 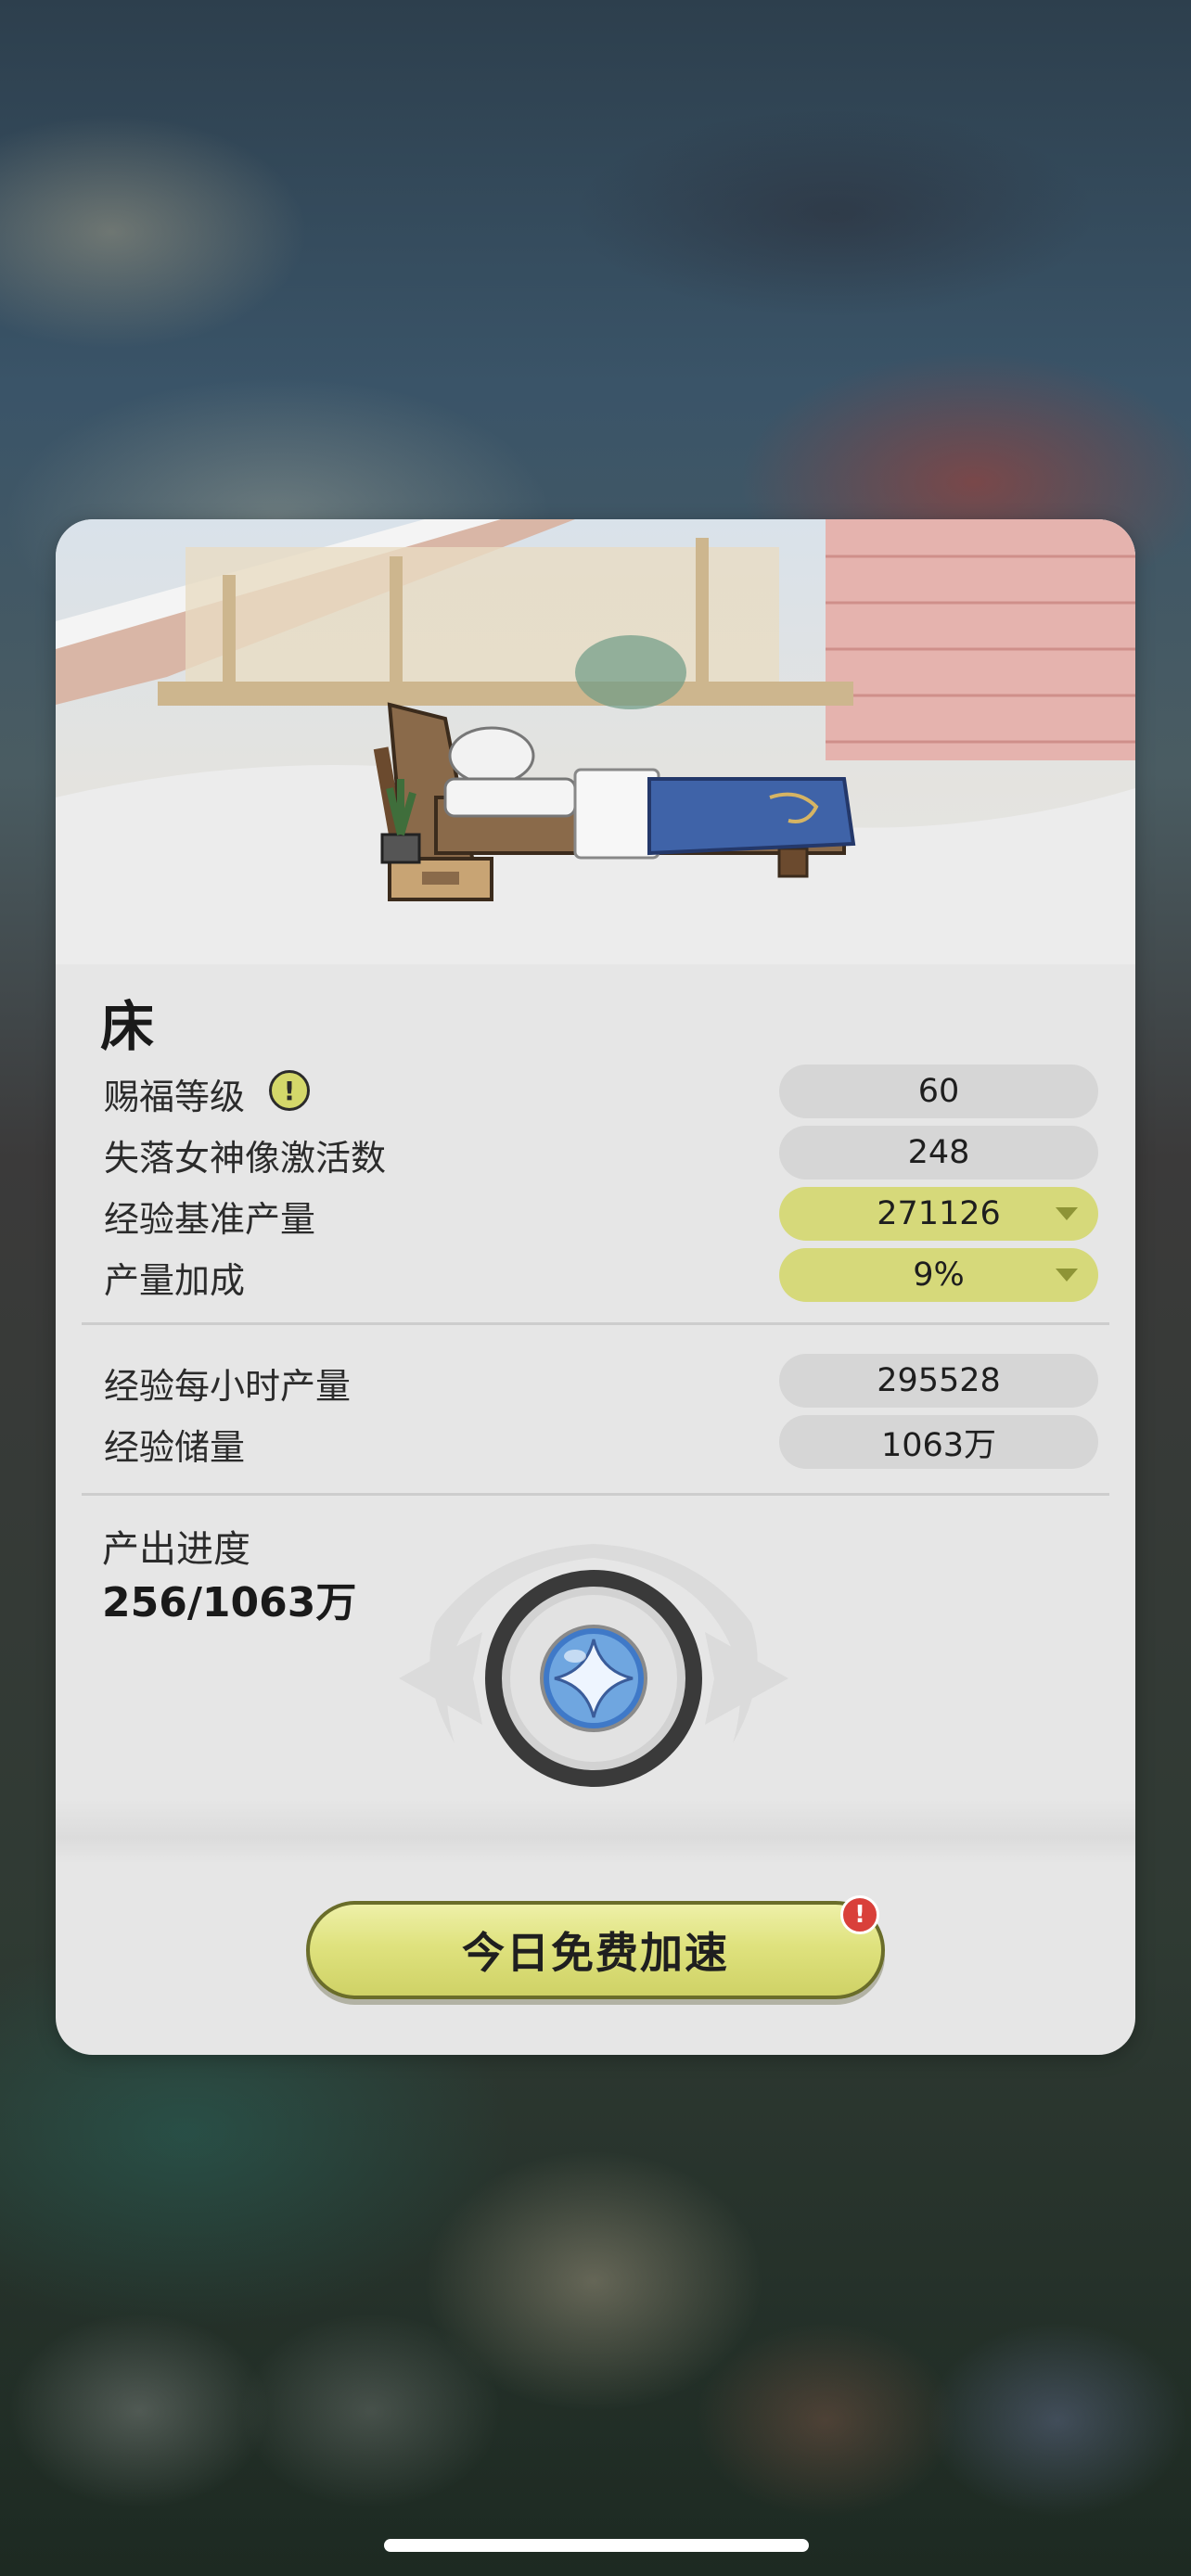 I want to click on statue-activation-value: 248, so click(x=938, y=1153).